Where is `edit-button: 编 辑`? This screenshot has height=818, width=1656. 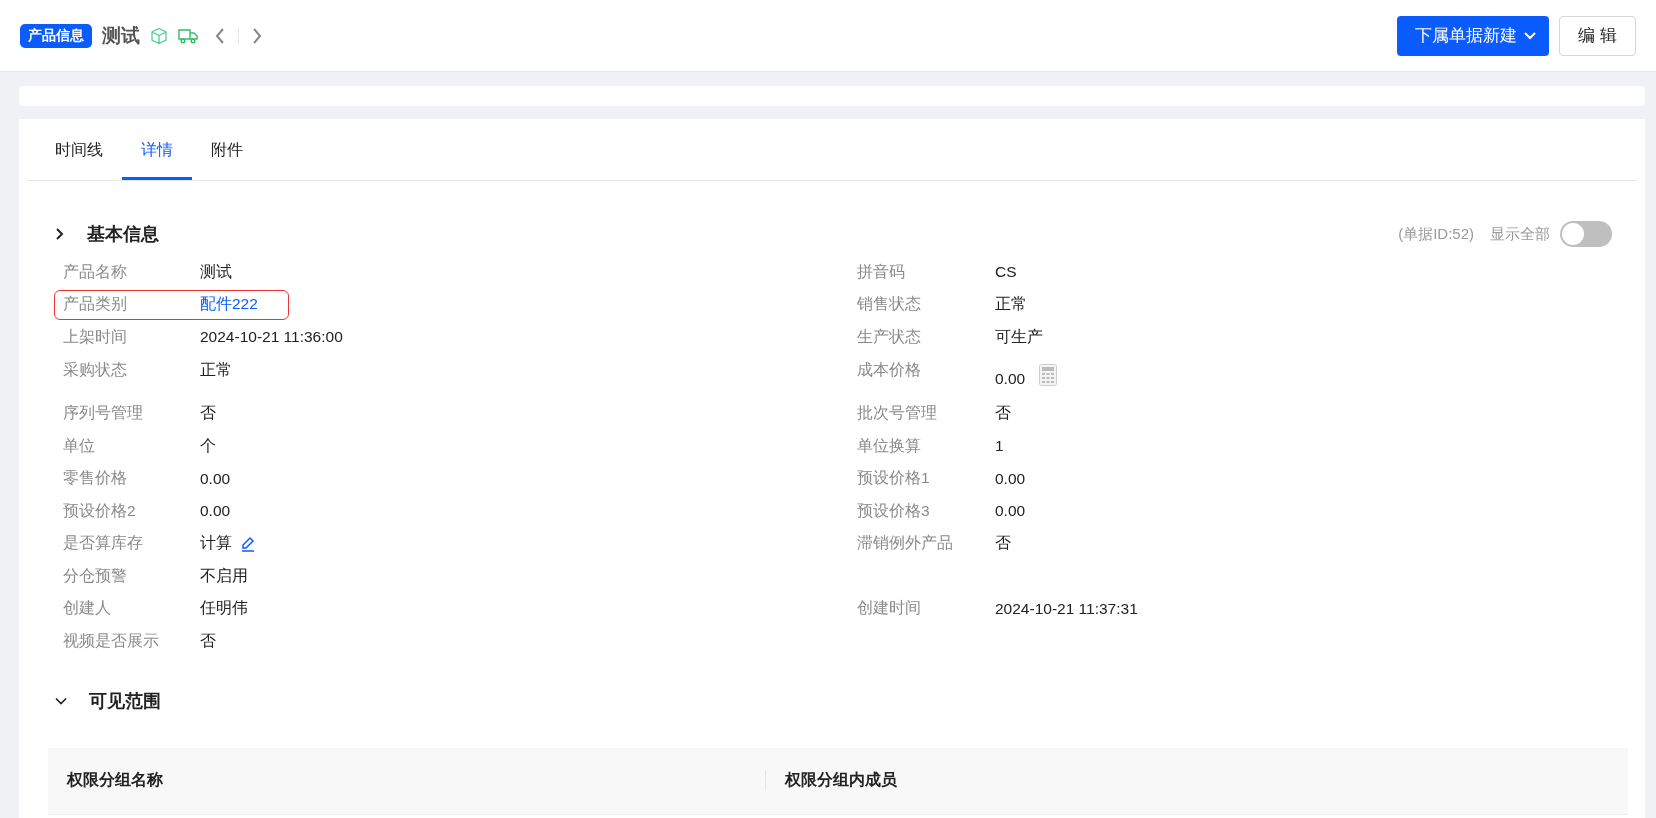
edit-button: 编 辑 is located at coordinates (1597, 35).